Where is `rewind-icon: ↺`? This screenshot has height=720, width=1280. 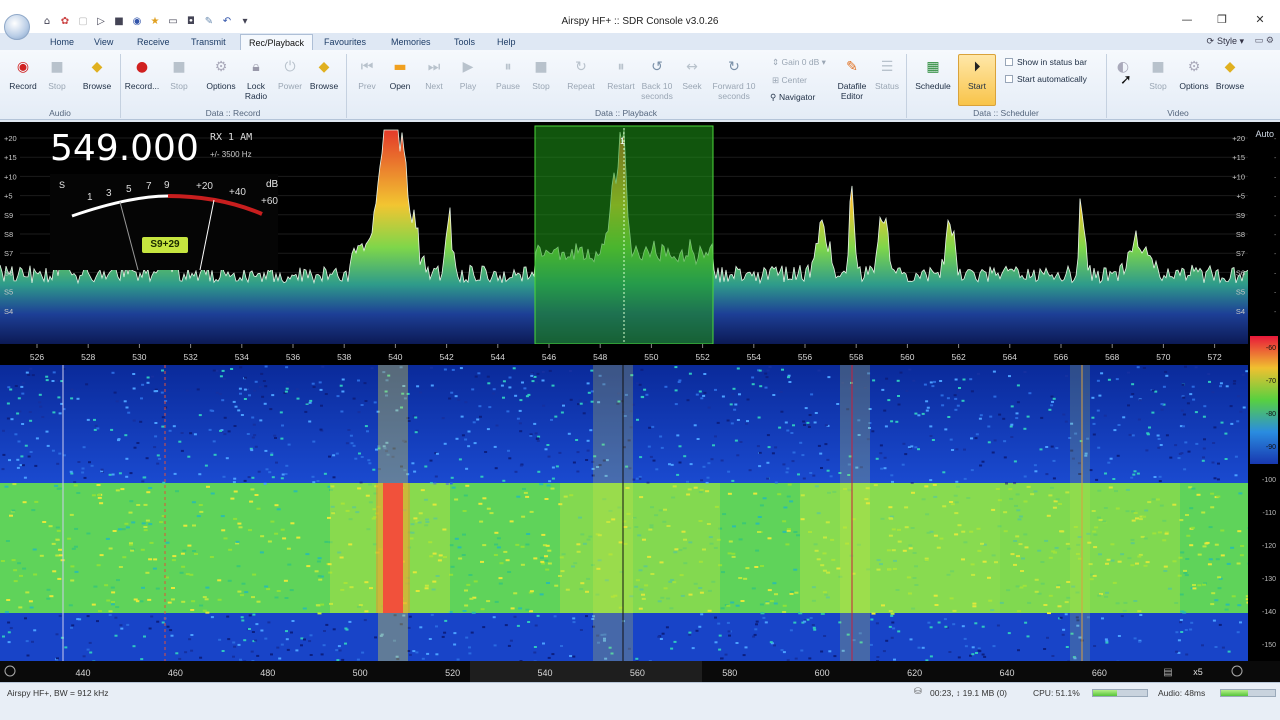 rewind-icon: ↺ is located at coordinates (657, 67).